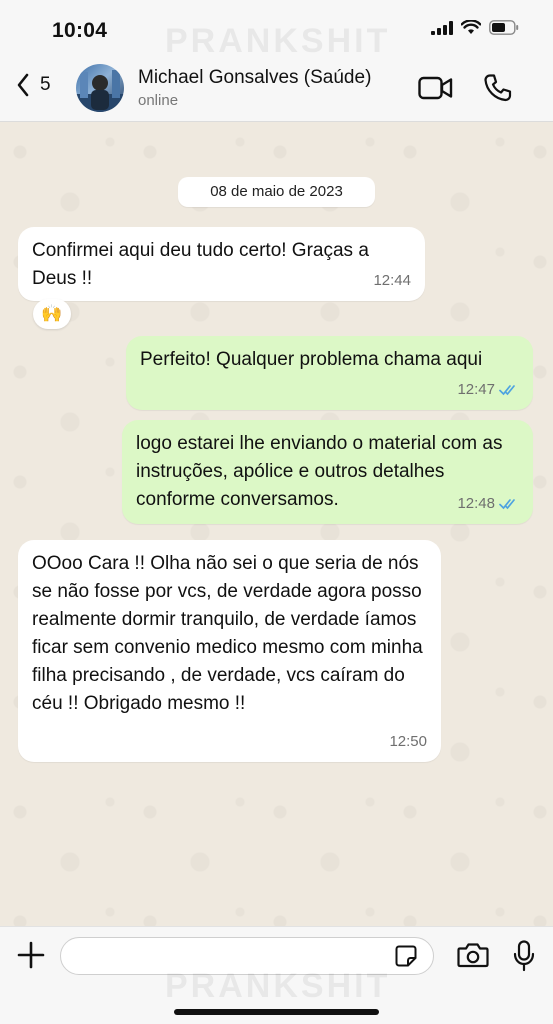  I want to click on message-reaction: 🙌, so click(52, 314).